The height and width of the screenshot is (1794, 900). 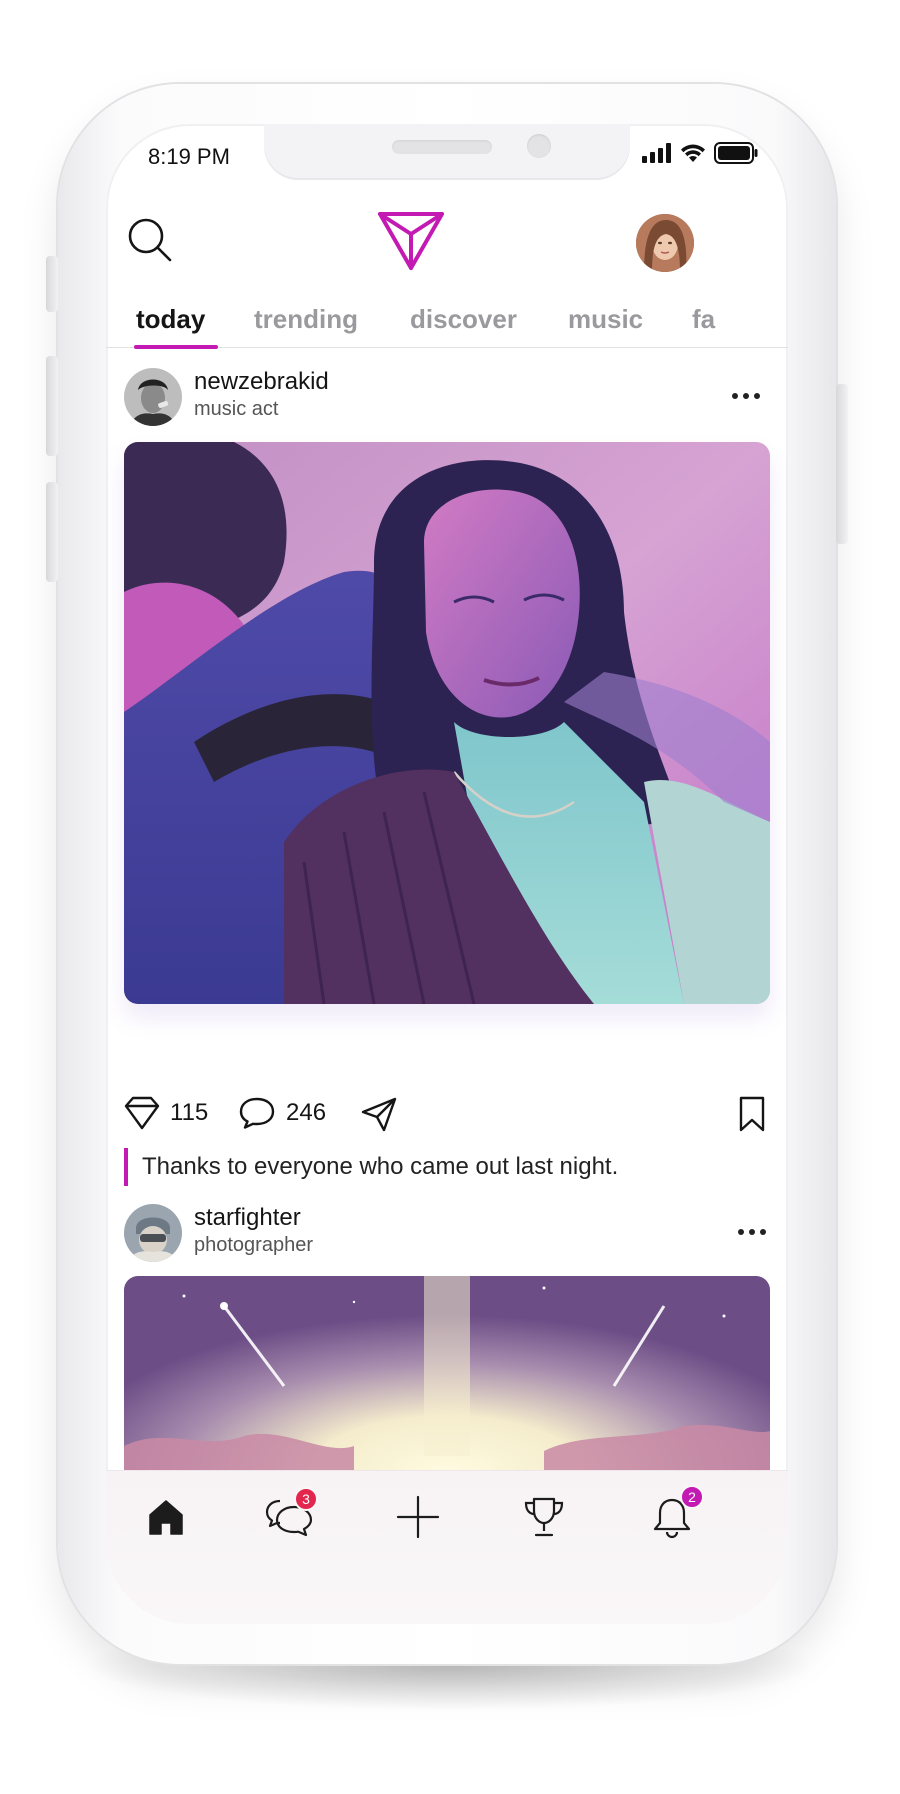 What do you see at coordinates (52, 406) in the screenshot?
I see `volume-up-button` at bounding box center [52, 406].